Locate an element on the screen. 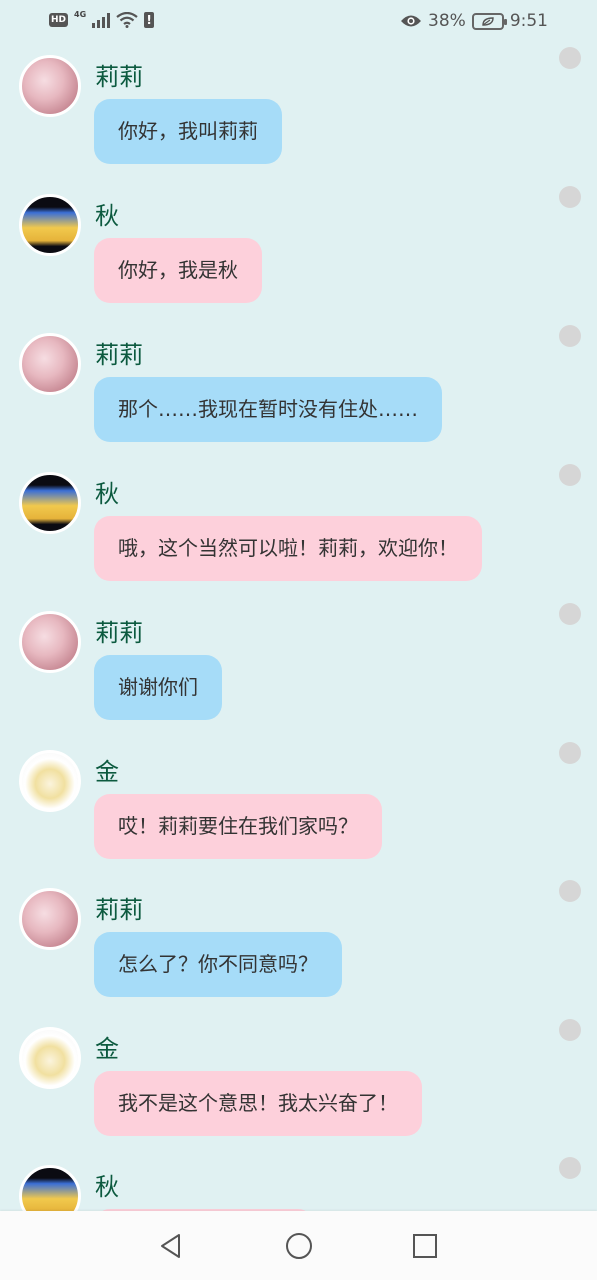 This screenshot has width=597, height=1280. message-row: 金 哎！莉莉要住在我们家吗？ is located at coordinates (298, 815).